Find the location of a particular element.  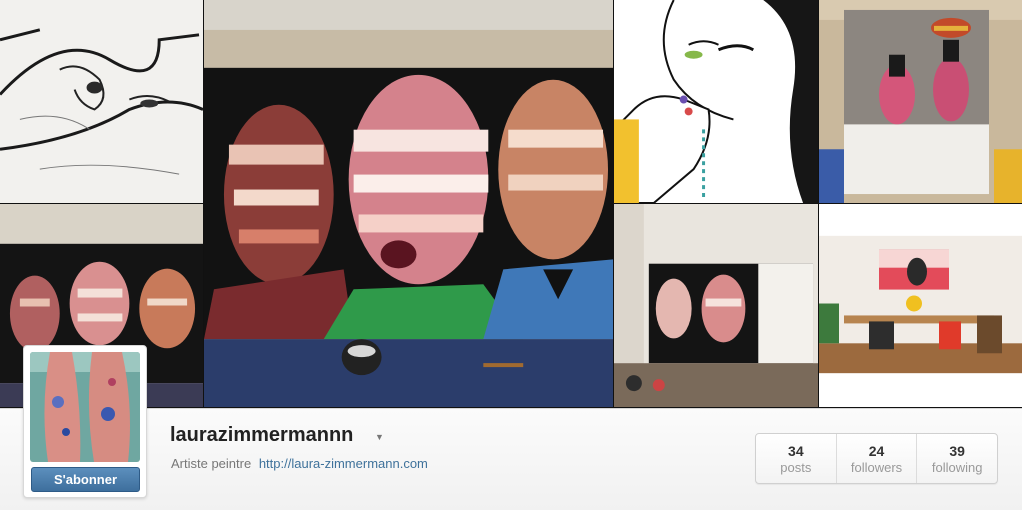

stat-value: 24 is located at coordinates (876, 451).